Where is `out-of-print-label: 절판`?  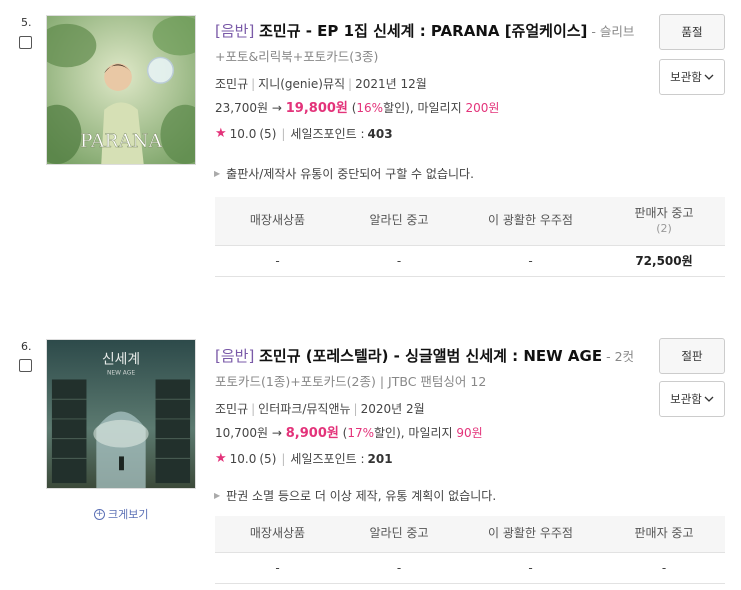
out-of-print-label: 절판 is located at coordinates (692, 356).